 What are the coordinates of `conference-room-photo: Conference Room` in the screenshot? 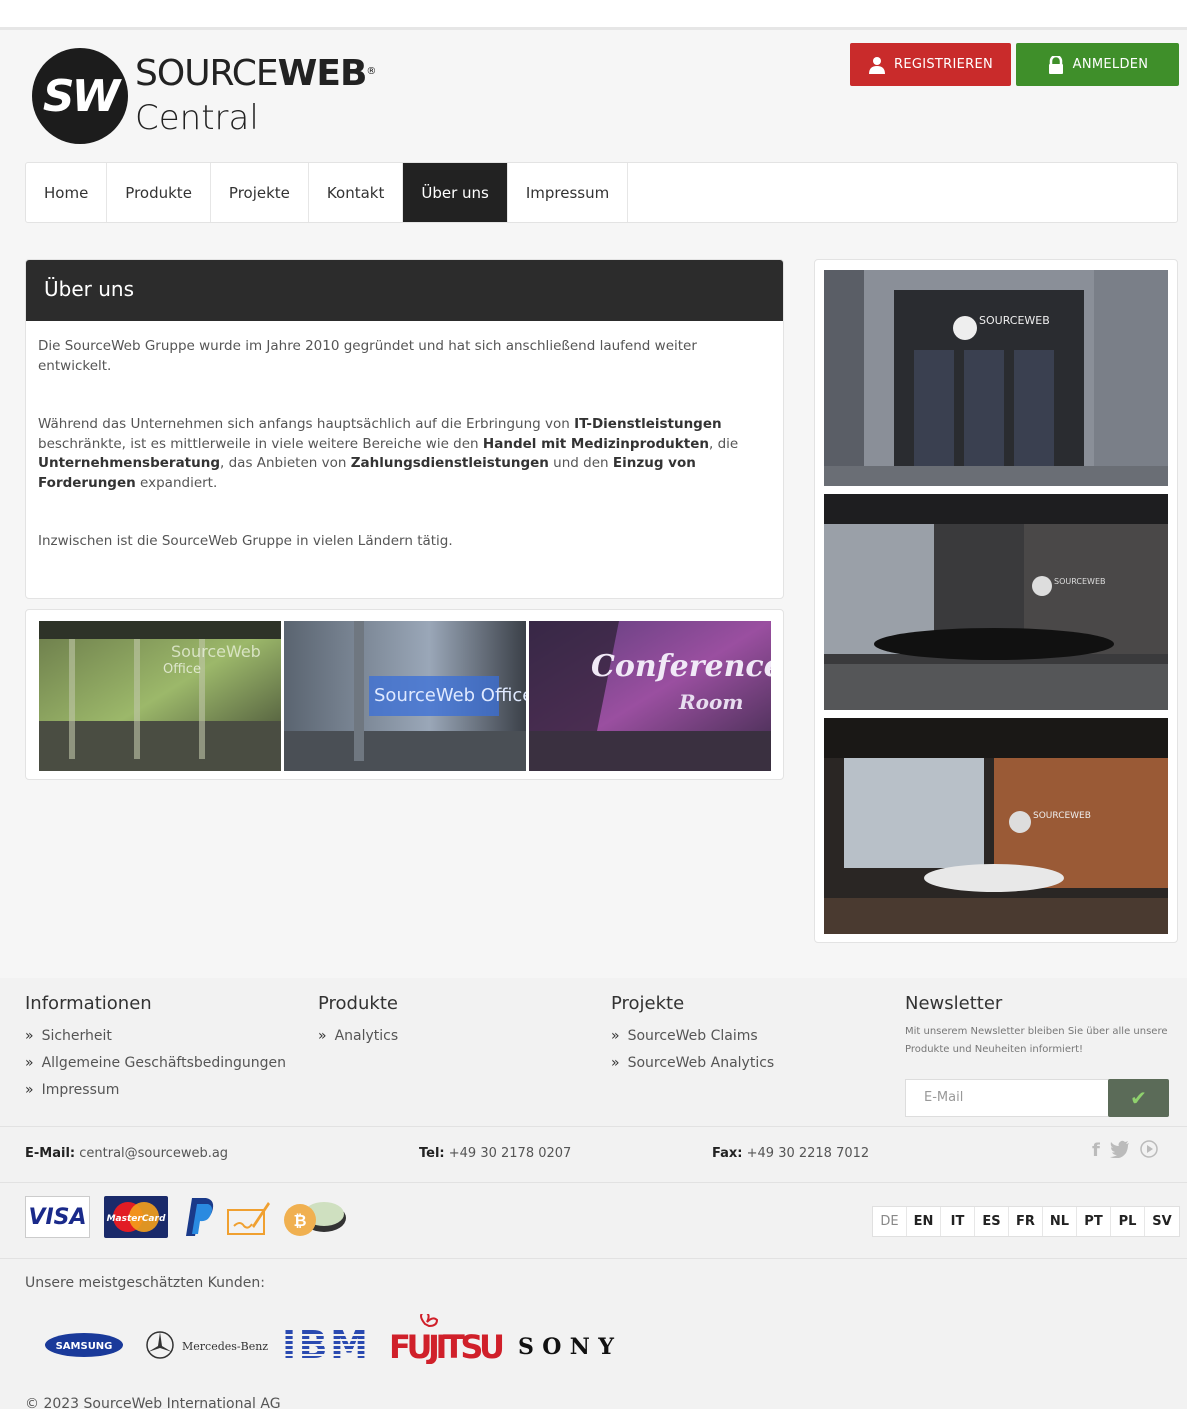 It's located at (650, 696).